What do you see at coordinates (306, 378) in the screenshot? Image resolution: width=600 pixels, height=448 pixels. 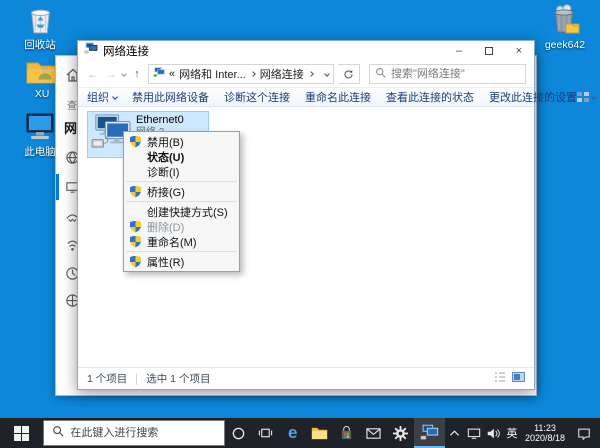 I see `status-bar: 1 个项目 选中 1 个项目` at bounding box center [306, 378].